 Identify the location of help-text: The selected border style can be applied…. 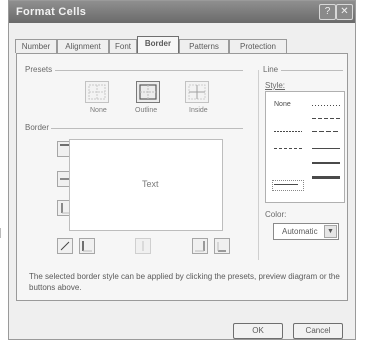
(184, 282).